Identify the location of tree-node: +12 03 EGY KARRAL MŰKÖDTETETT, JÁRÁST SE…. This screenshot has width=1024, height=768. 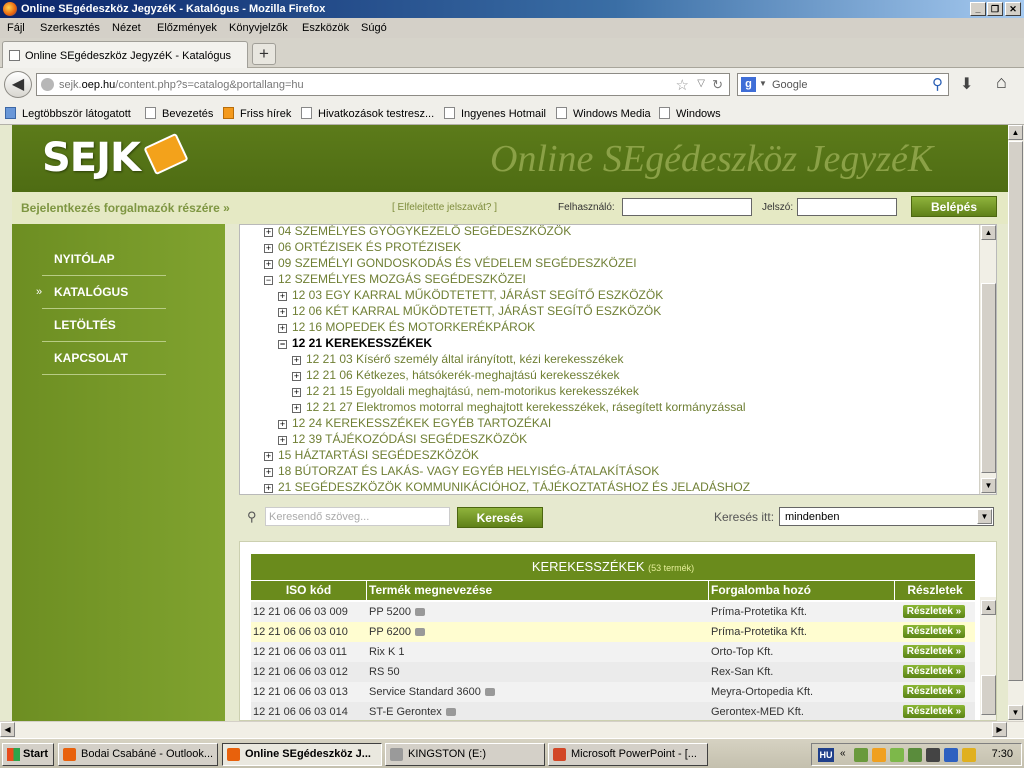
(470, 295).